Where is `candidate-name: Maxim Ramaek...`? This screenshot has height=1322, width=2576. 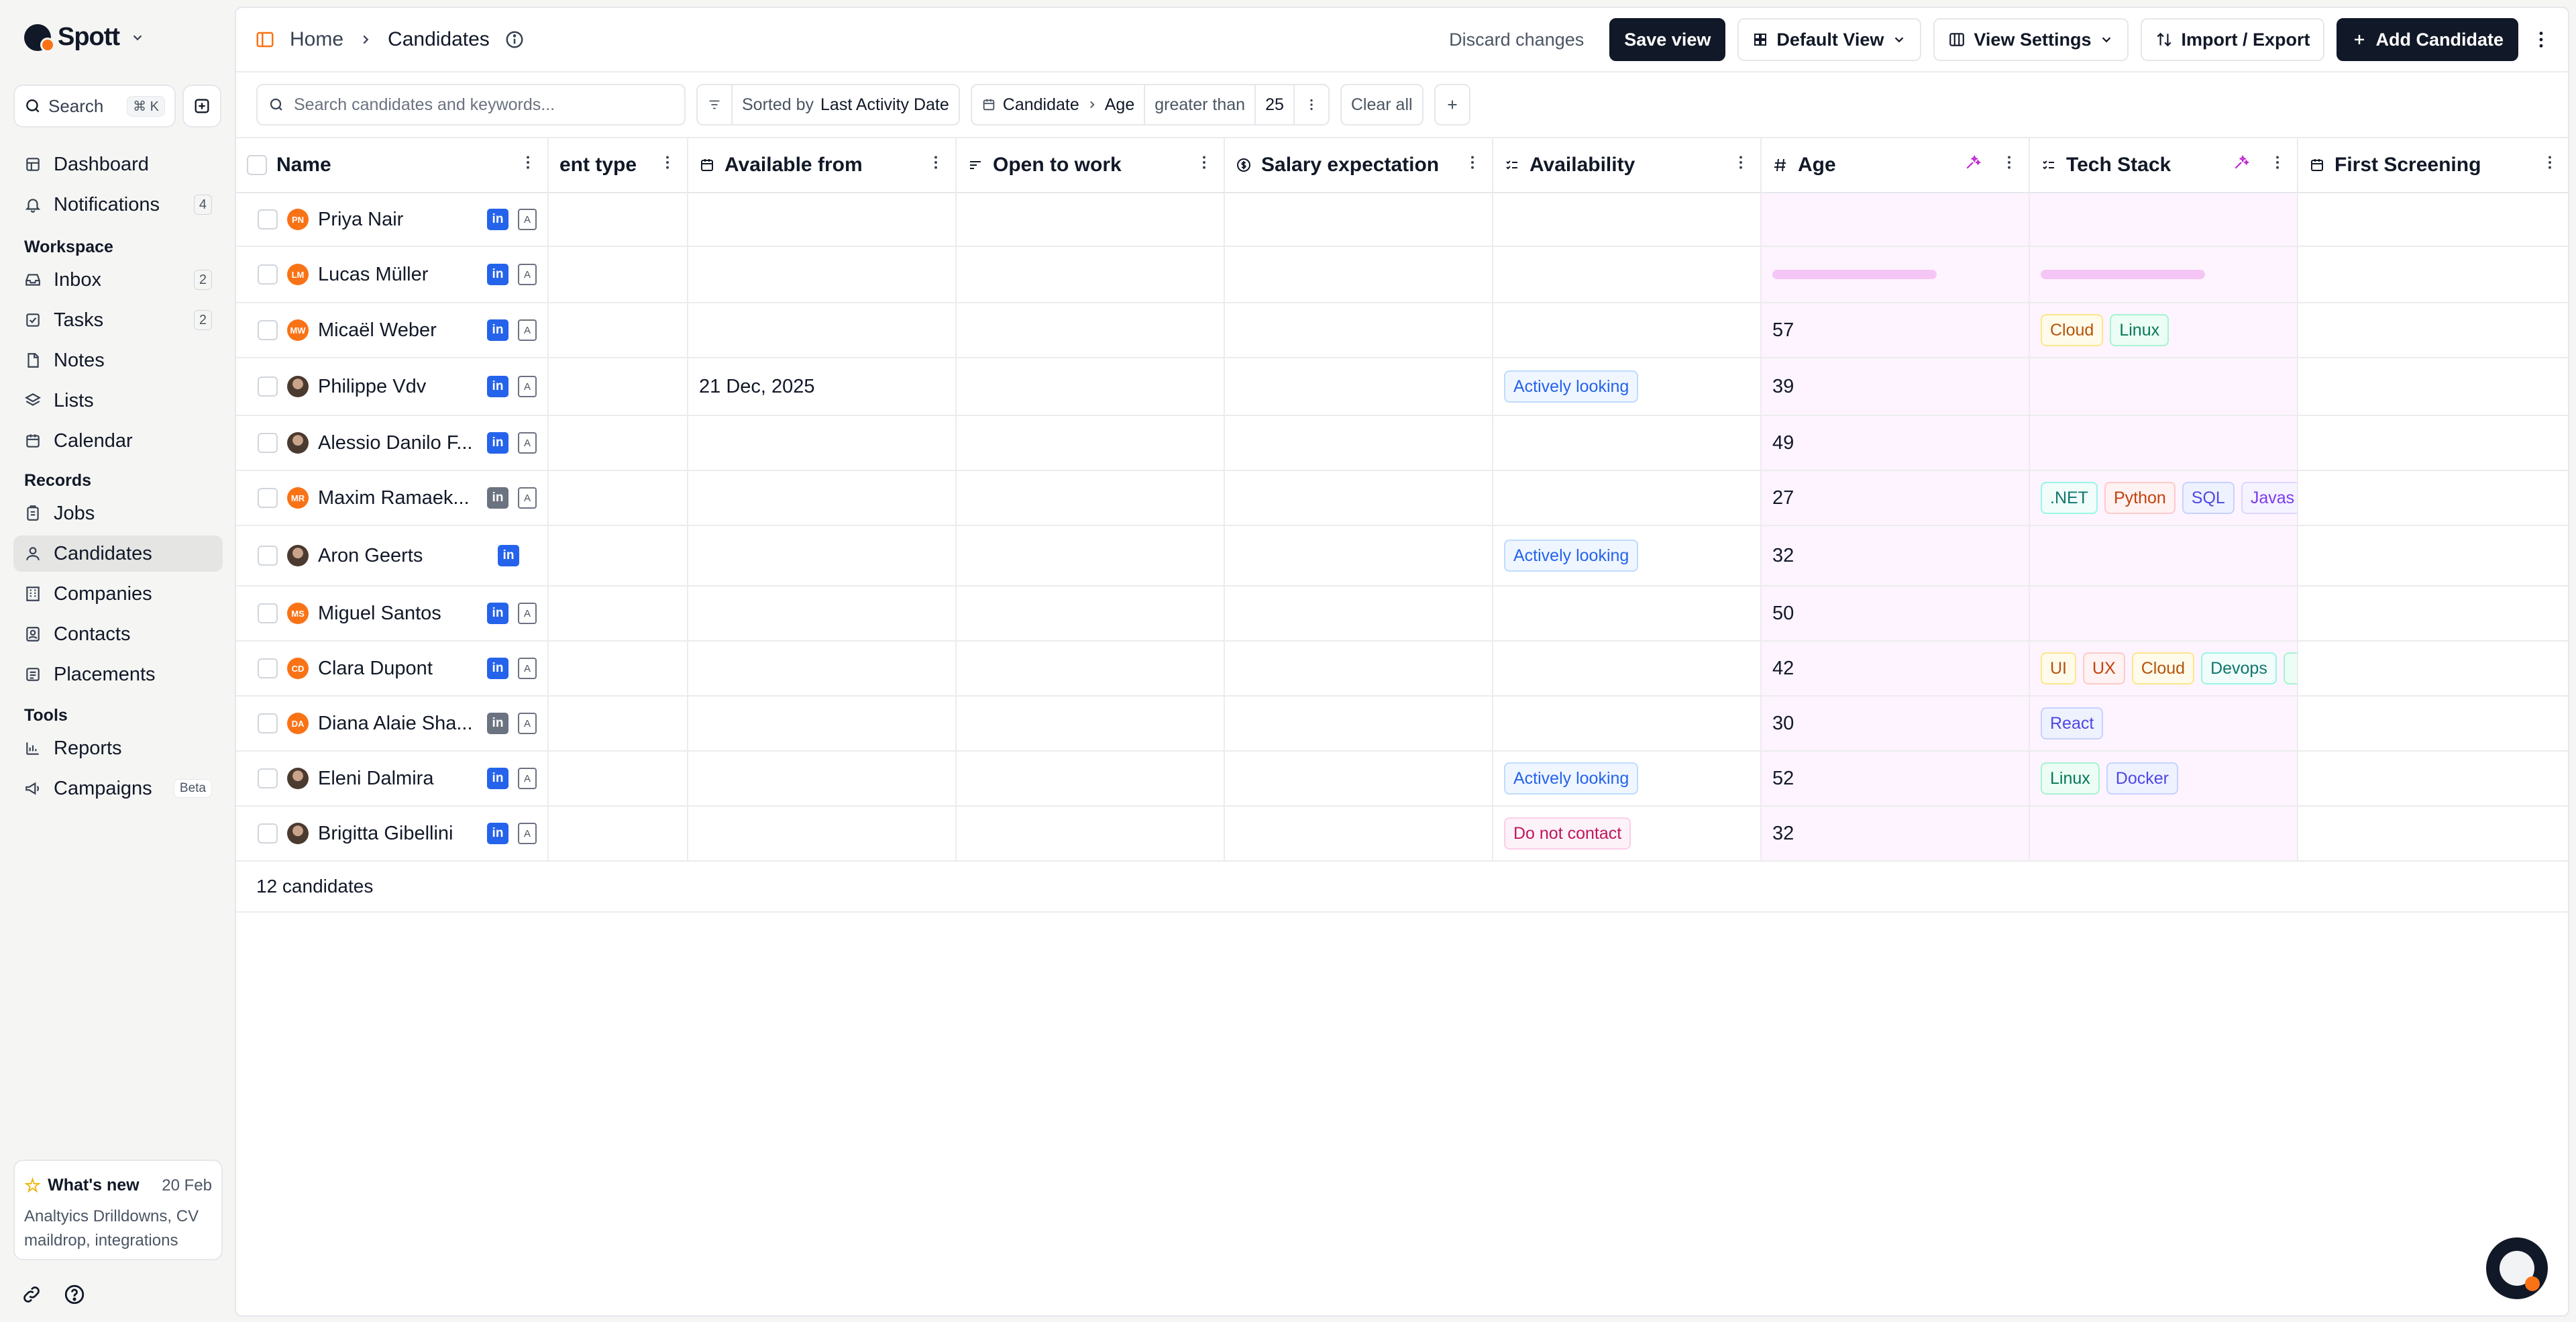
candidate-name: Maxim Ramaek... is located at coordinates (398, 498).